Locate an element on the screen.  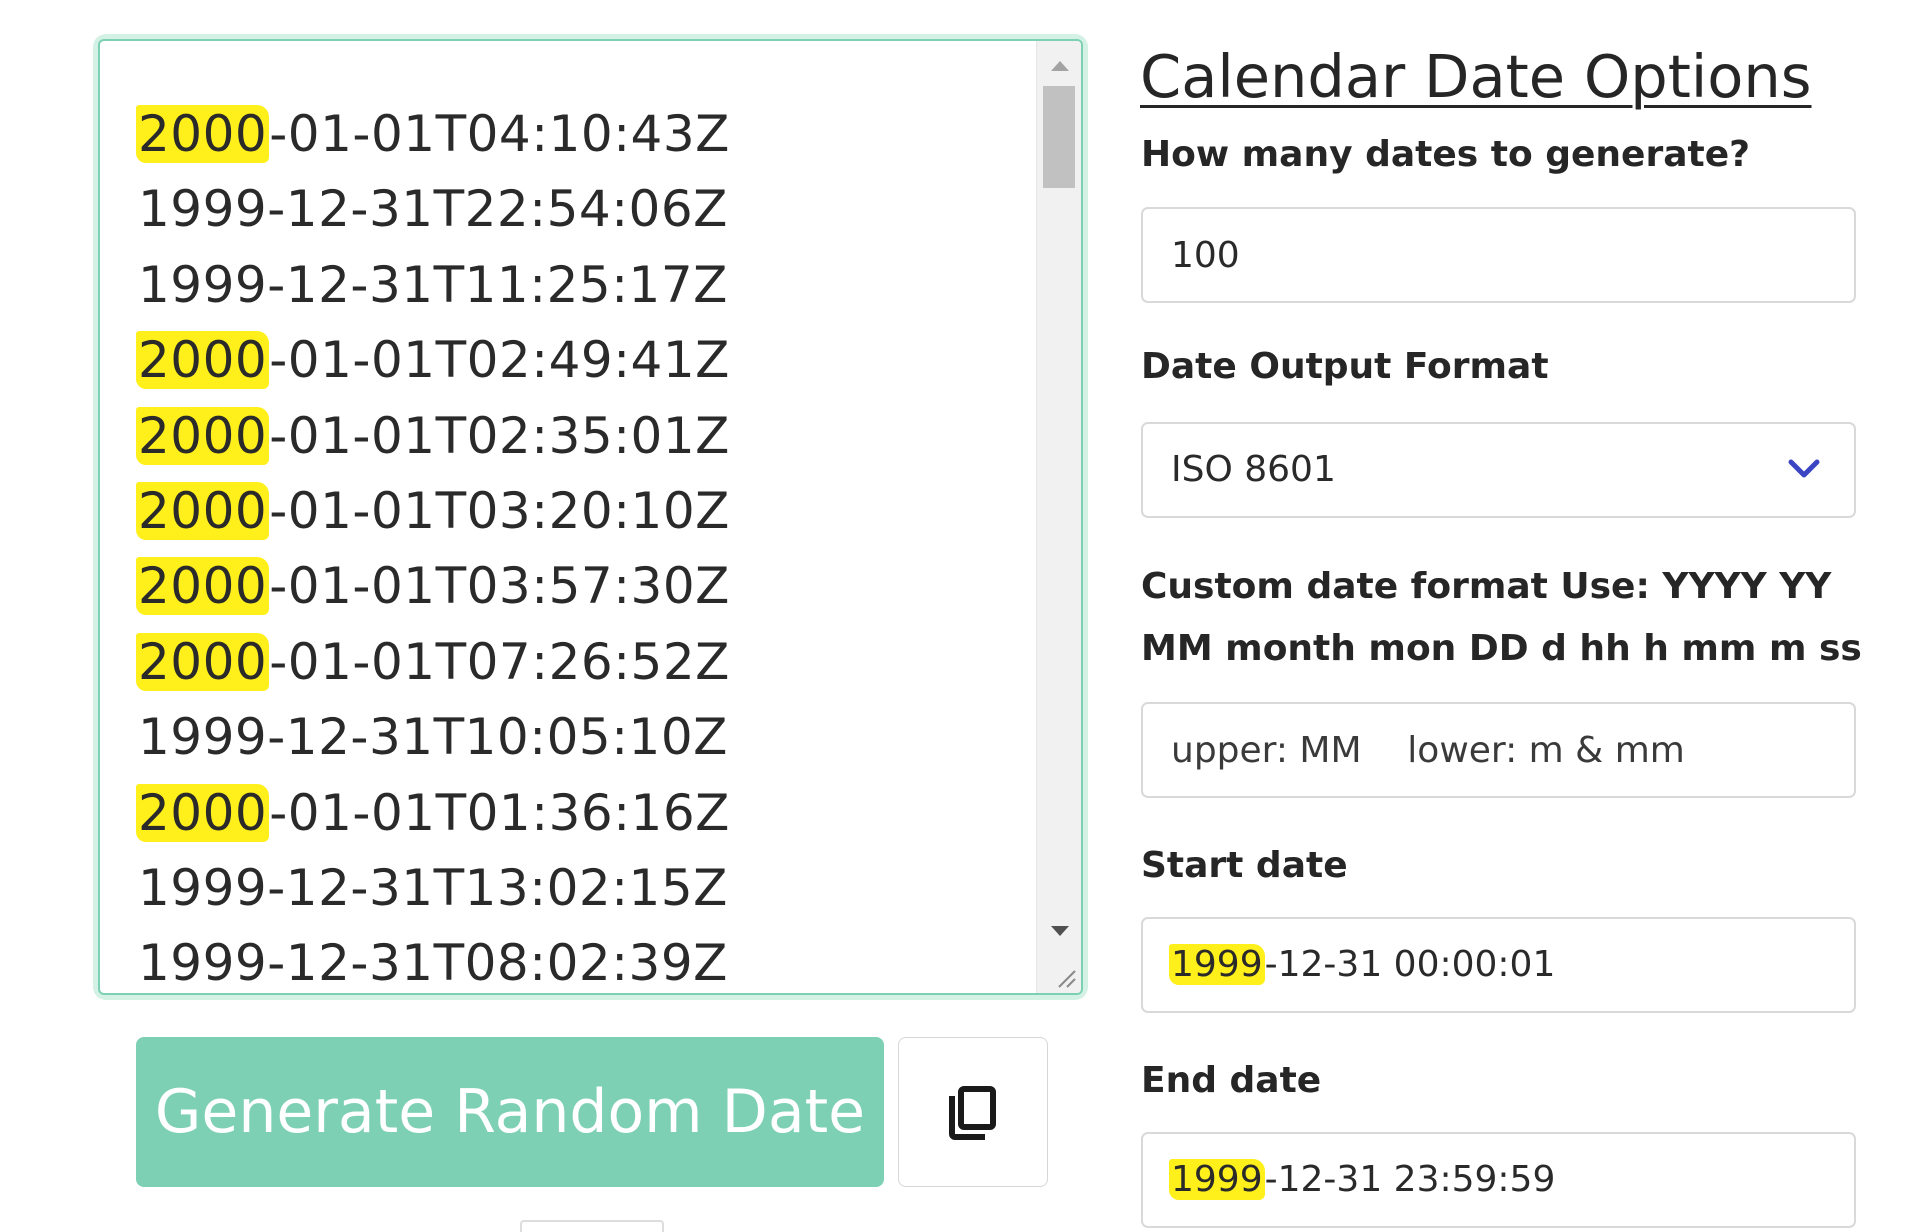
output-date-line: 2000-01-01T04:10:43Z is located at coordinates (433, 134).